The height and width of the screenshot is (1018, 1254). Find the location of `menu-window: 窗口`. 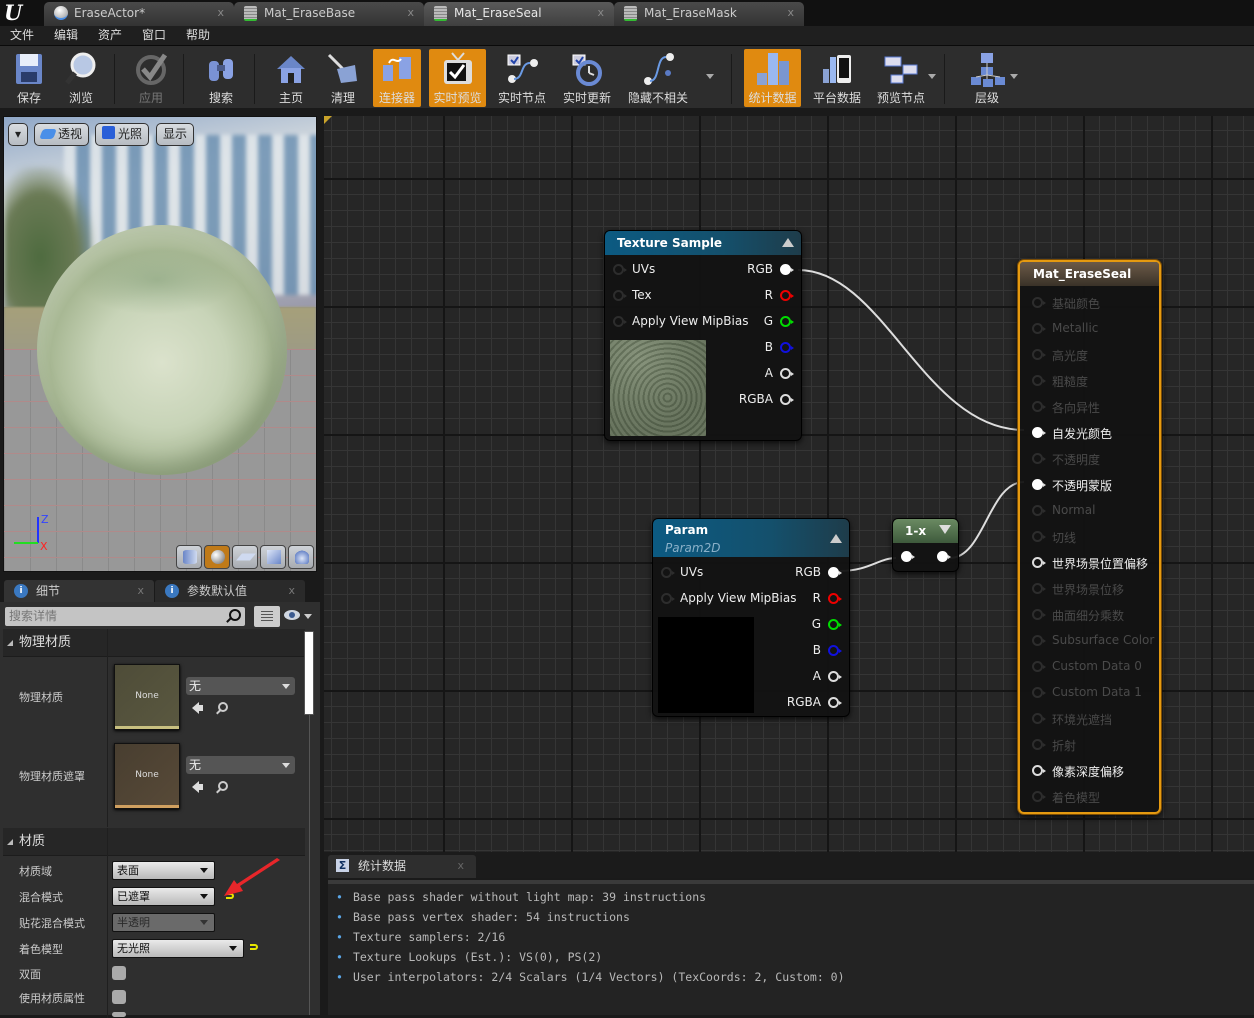

menu-window: 窗口 is located at coordinates (154, 35).